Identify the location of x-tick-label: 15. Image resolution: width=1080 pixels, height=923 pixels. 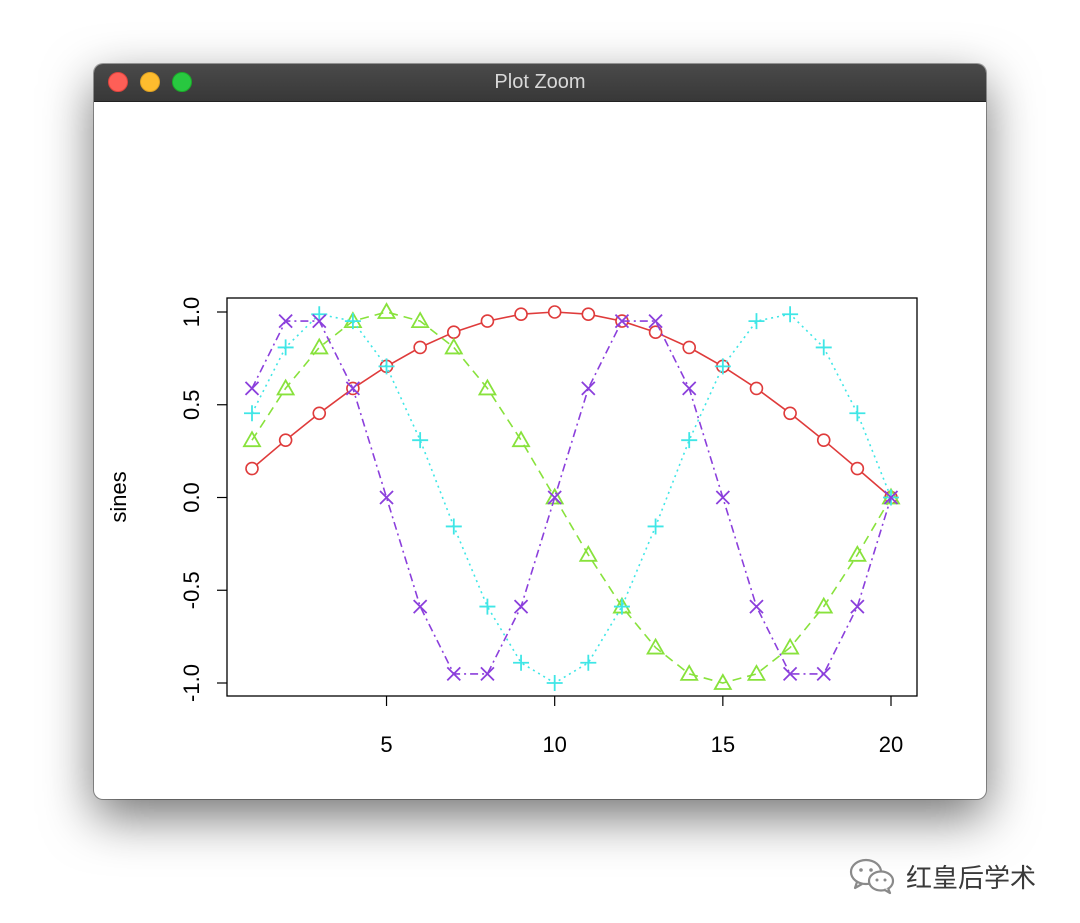
(723, 744).